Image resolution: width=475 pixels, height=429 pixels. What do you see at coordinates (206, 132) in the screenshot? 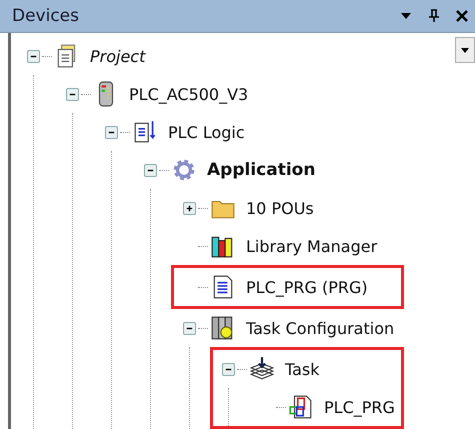
I see `tree-item-label: PLC Logic` at bounding box center [206, 132].